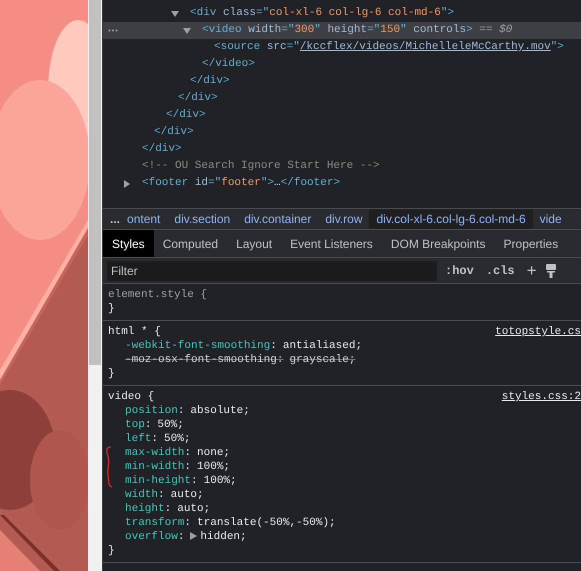 Image resolution: width=581 pixels, height=571 pixels. What do you see at coordinates (230, 523) in the screenshot?
I see `css-declaration: transform: translate(-50%,-50%);` at bounding box center [230, 523].